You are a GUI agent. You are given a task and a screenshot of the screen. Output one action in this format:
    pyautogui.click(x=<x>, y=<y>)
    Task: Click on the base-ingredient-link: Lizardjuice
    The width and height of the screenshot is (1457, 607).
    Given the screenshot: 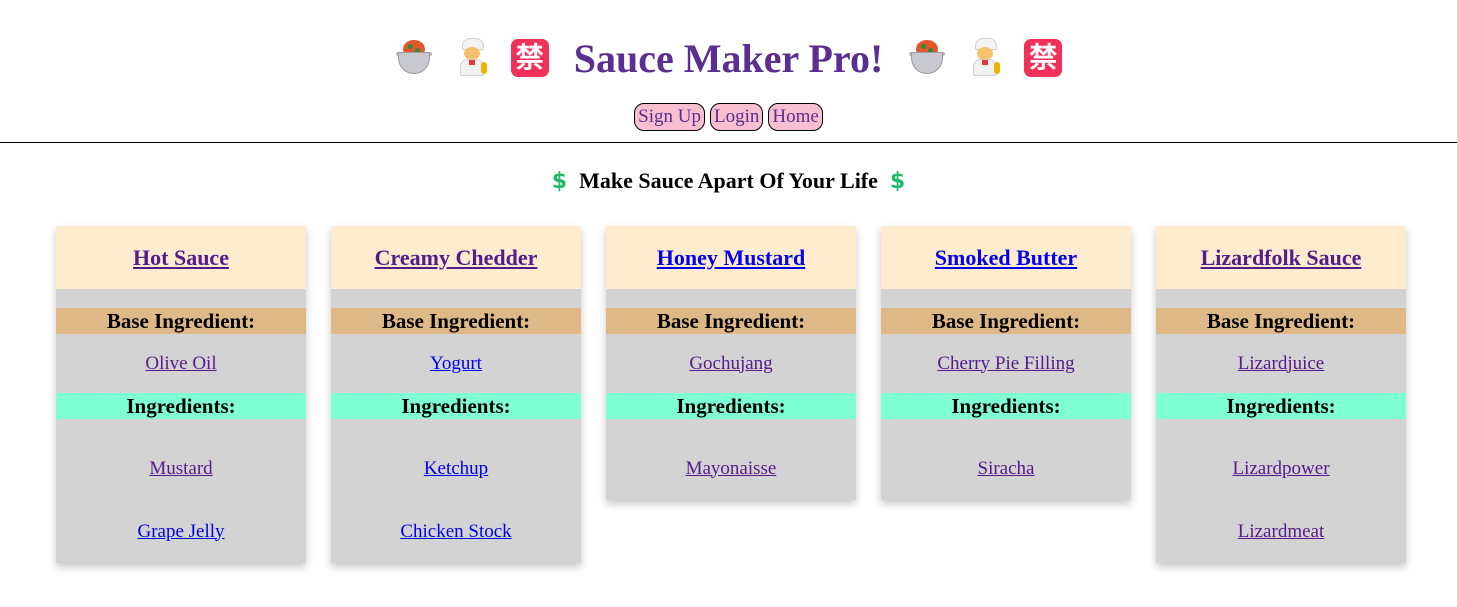 What is the action you would take?
    pyautogui.click(x=1281, y=364)
    